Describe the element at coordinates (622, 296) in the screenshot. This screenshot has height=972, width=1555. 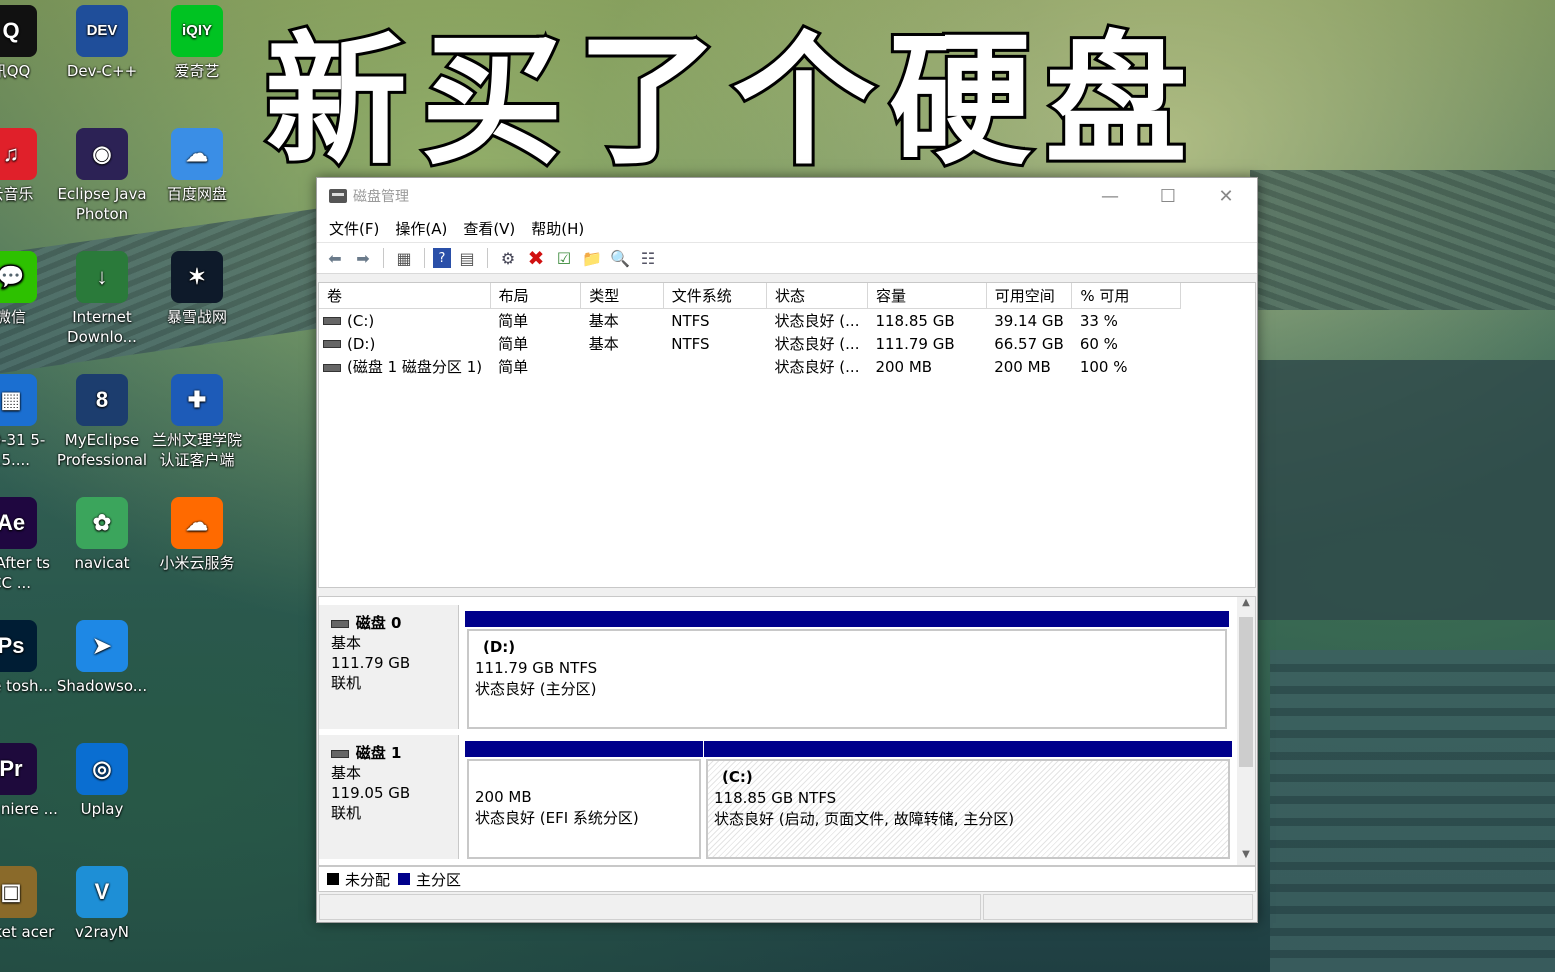
I see `col-type: 类型` at that location.